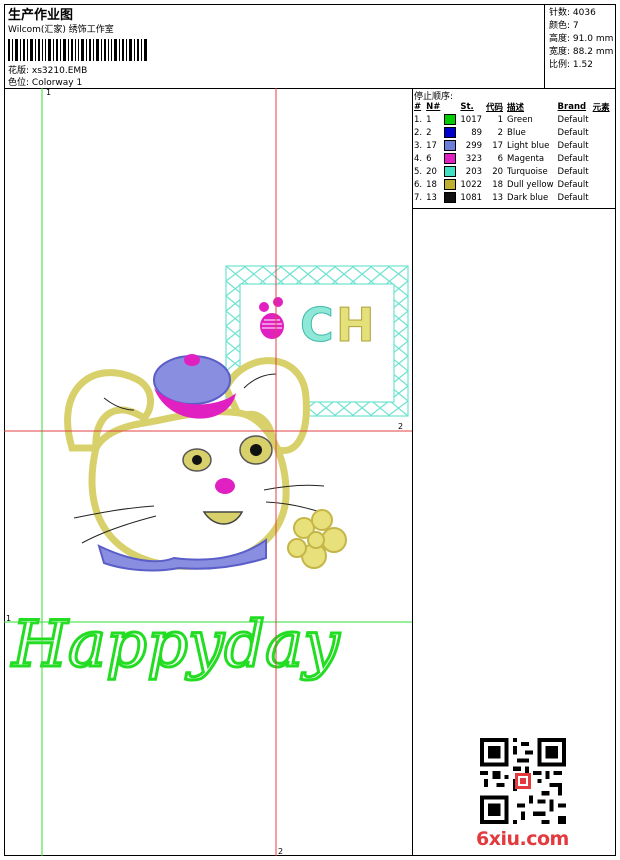 This screenshot has height=860, width=620. Describe the element at coordinates (582, 65) in the screenshot. I see `stat-value: 1.52` at that location.